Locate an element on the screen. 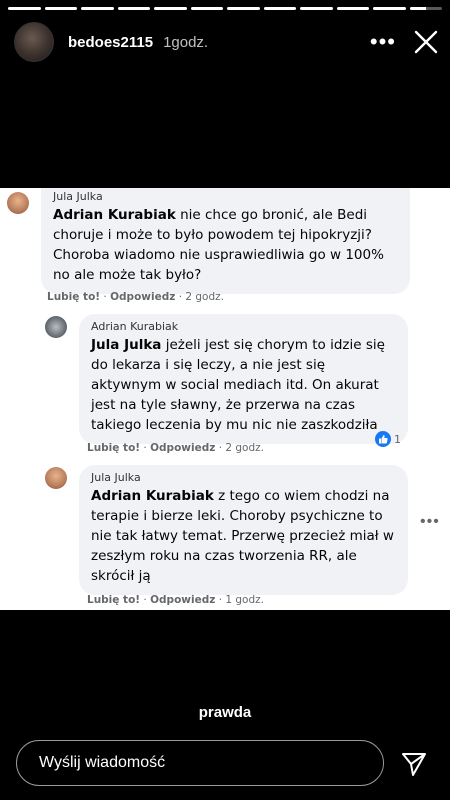 The width and height of the screenshot is (450, 800). timestamp: 1godz. is located at coordinates (186, 42).